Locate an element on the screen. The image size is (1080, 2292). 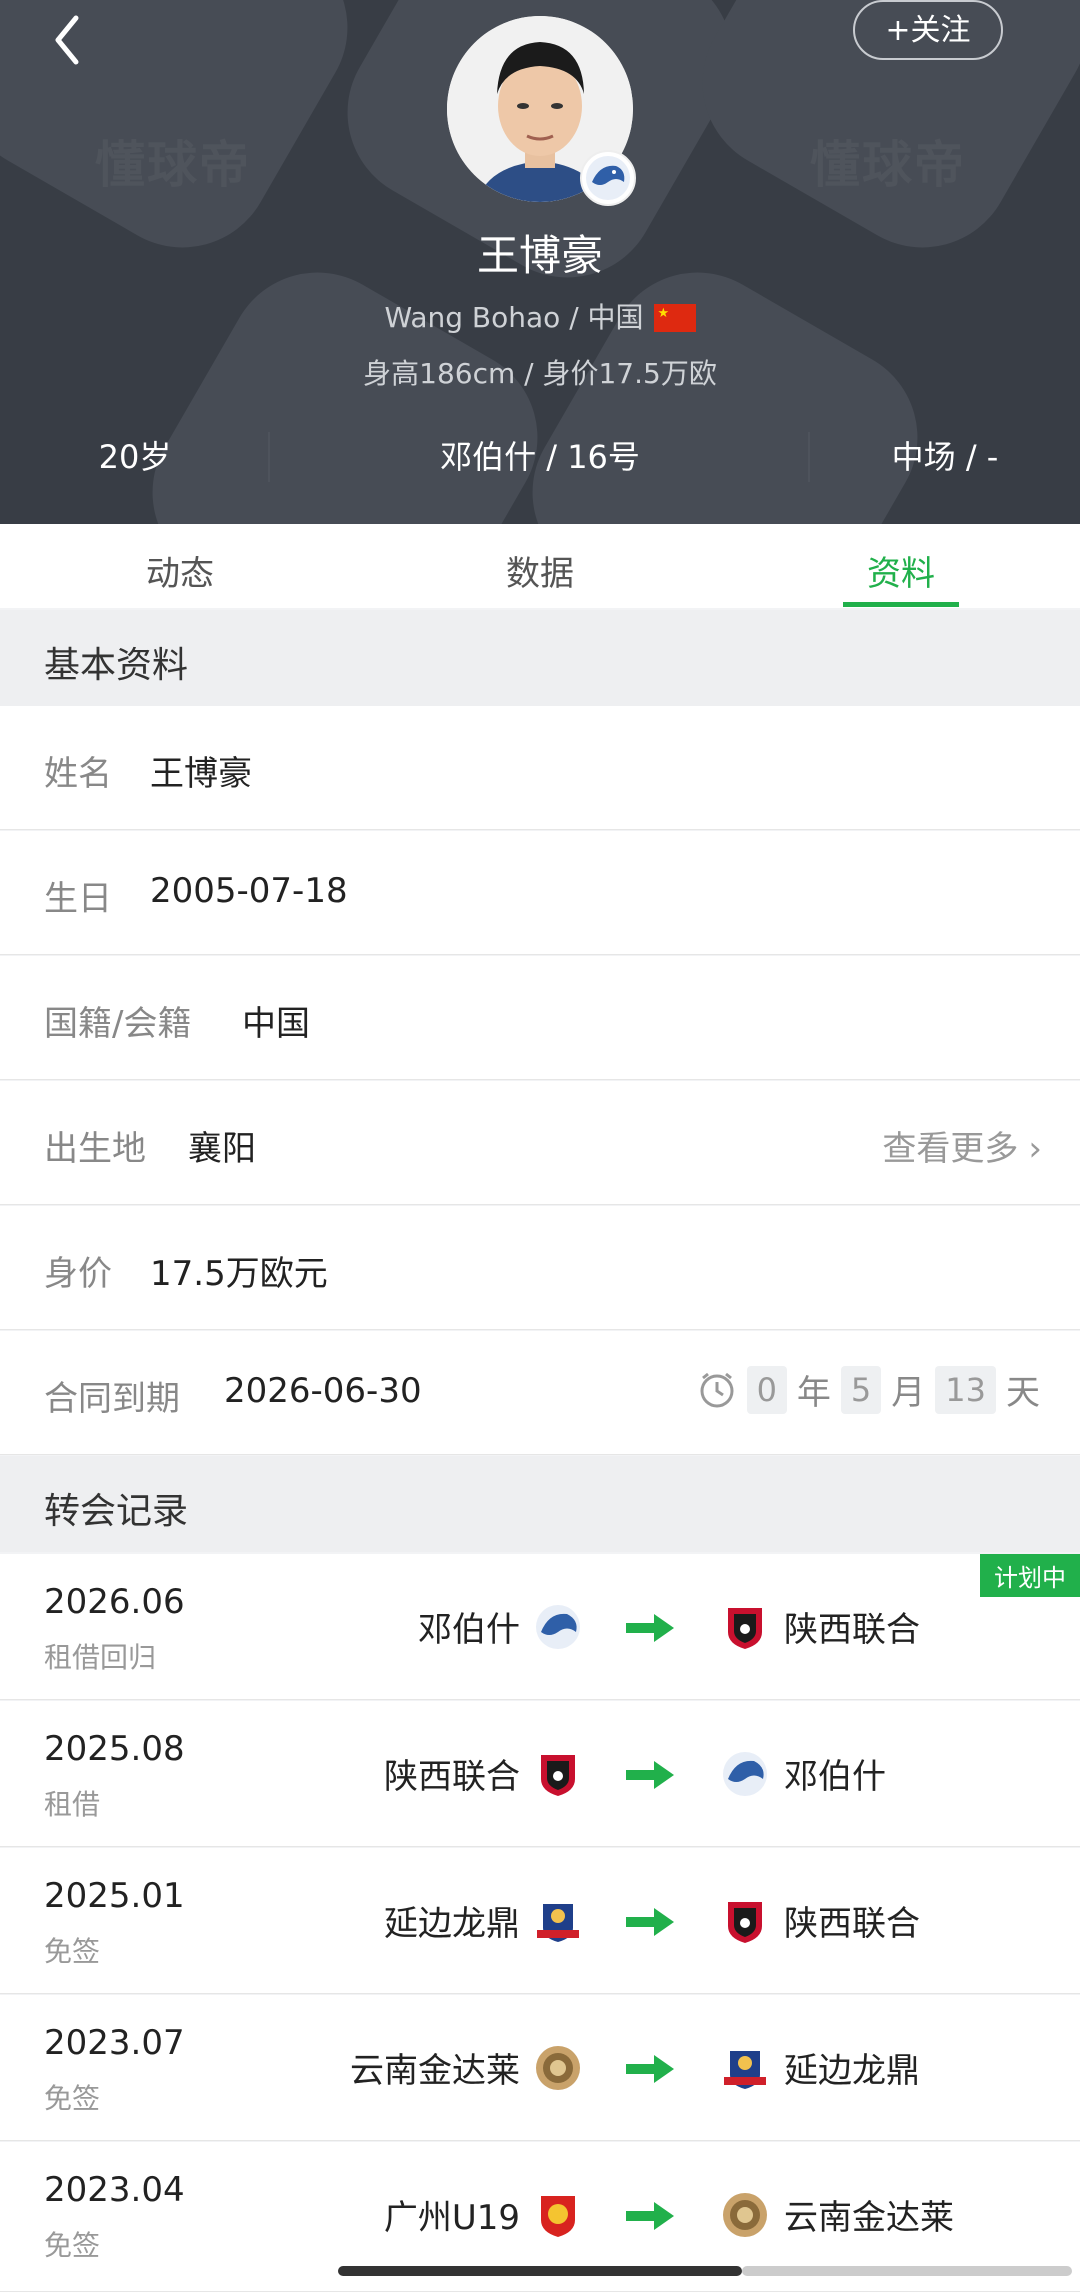
info-row-nationality: 国籍/会籍 中国 is located at coordinates (540, 1018).